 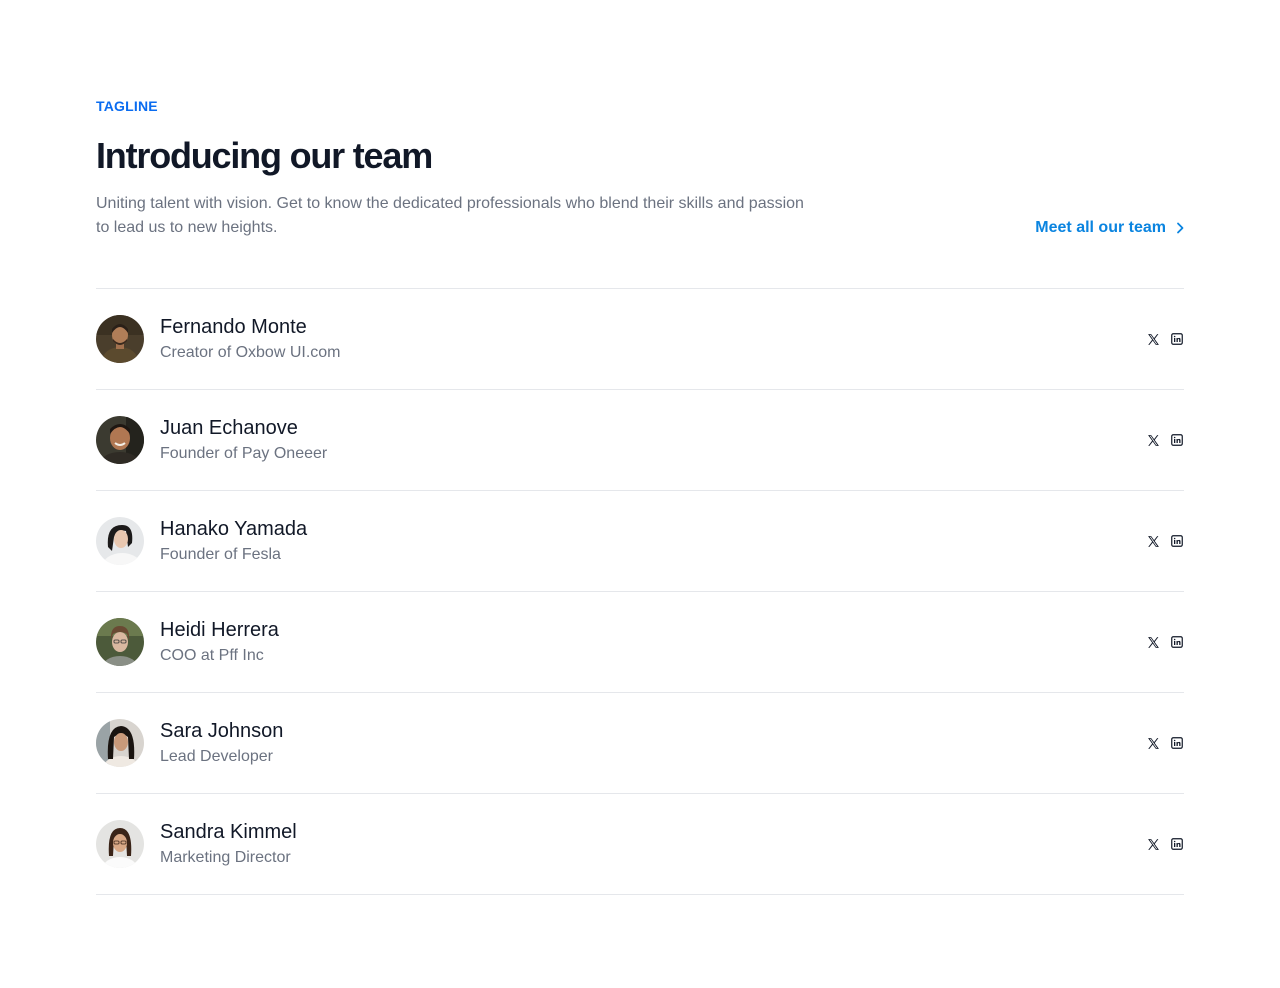 What do you see at coordinates (640, 642) in the screenshot?
I see `team-member-row: Heidi Herrera COO at Pff Inc` at bounding box center [640, 642].